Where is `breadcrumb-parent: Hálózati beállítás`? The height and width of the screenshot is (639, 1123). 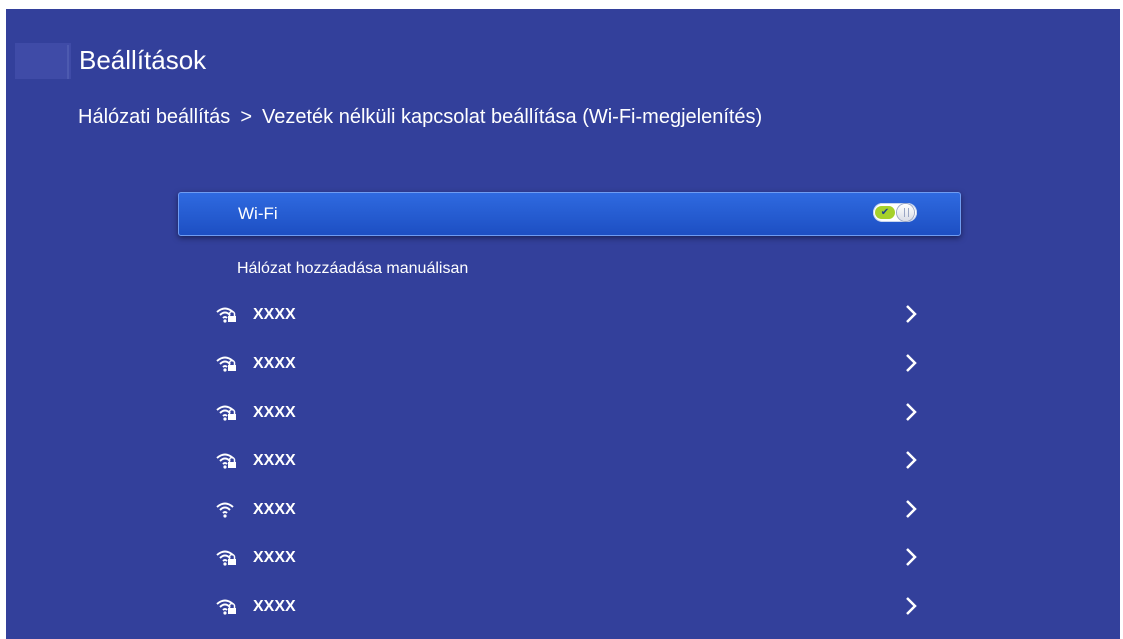
breadcrumb-parent: Hálózati beállítás is located at coordinates (154, 117).